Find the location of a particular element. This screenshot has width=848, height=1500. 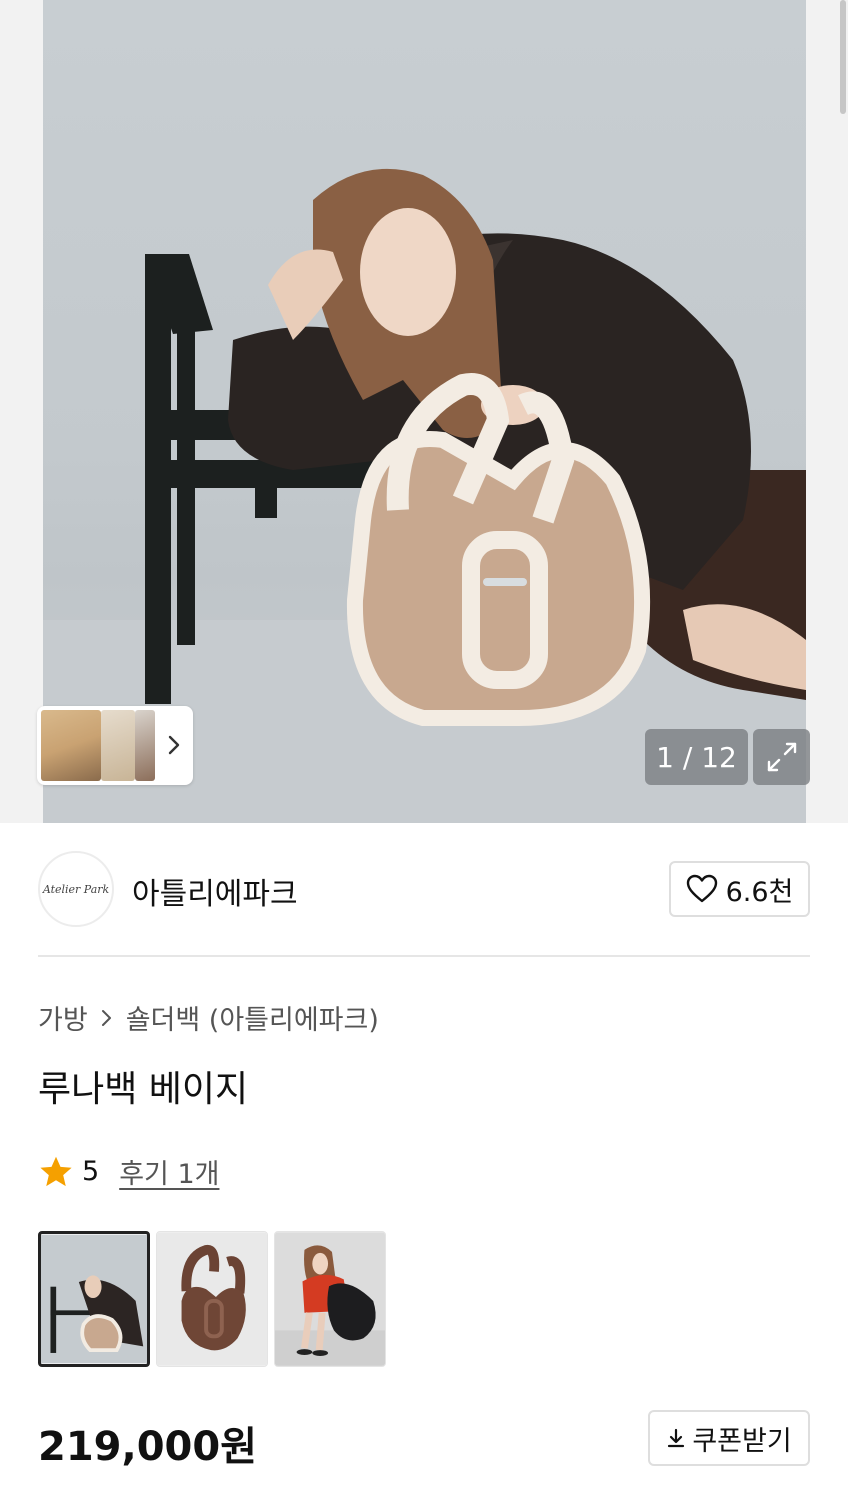

expand-button is located at coordinates (781, 757).